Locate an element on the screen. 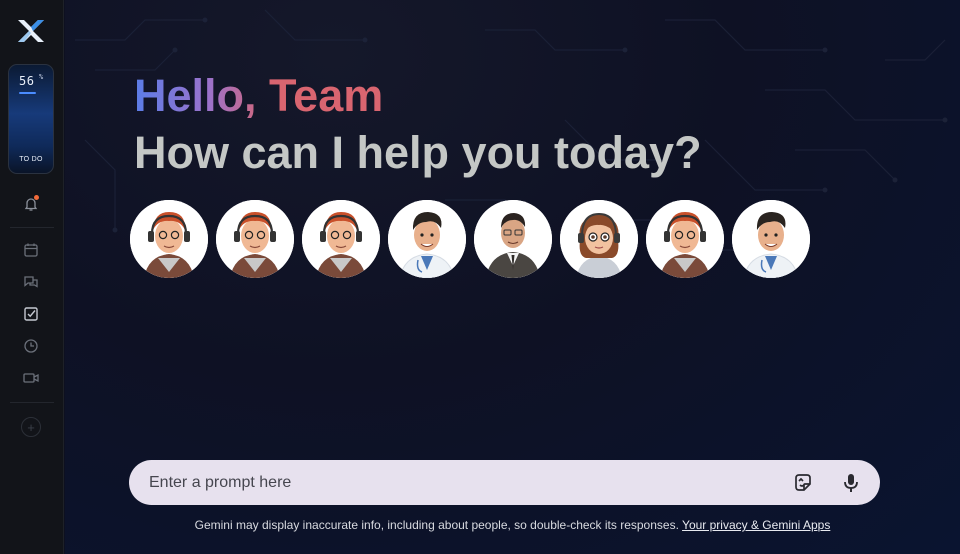 The height and width of the screenshot is (554, 960). clock-icon is located at coordinates (31, 346).